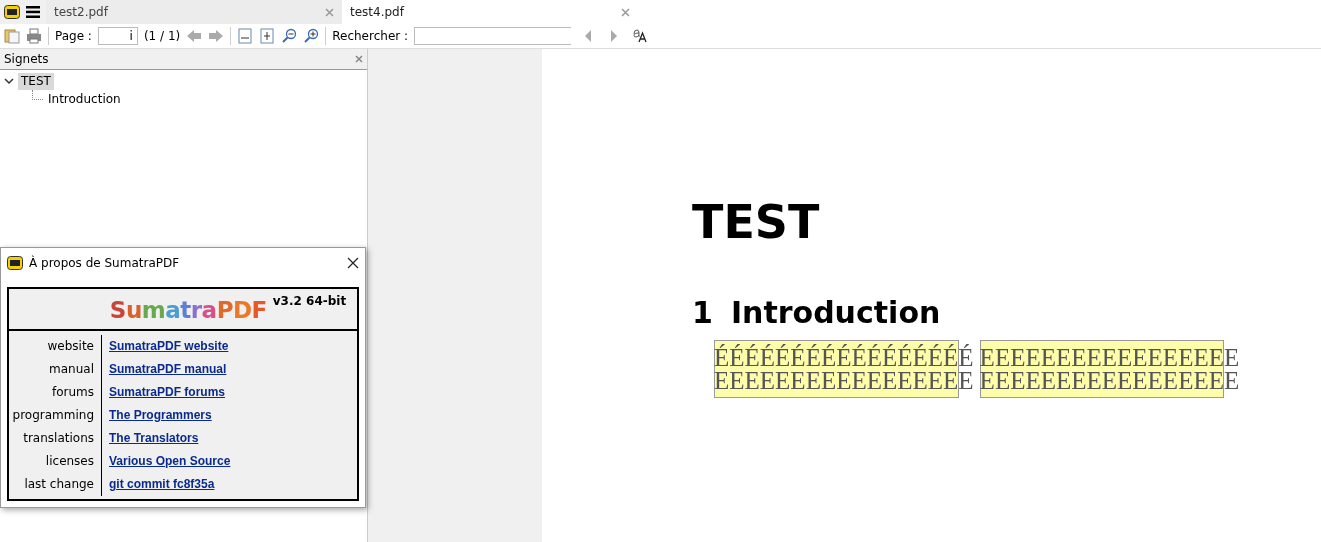 Image resolution: width=1321 pixels, height=542 pixels. Describe the element at coordinates (73, 36) in the screenshot. I see `page-label: Page :` at that location.